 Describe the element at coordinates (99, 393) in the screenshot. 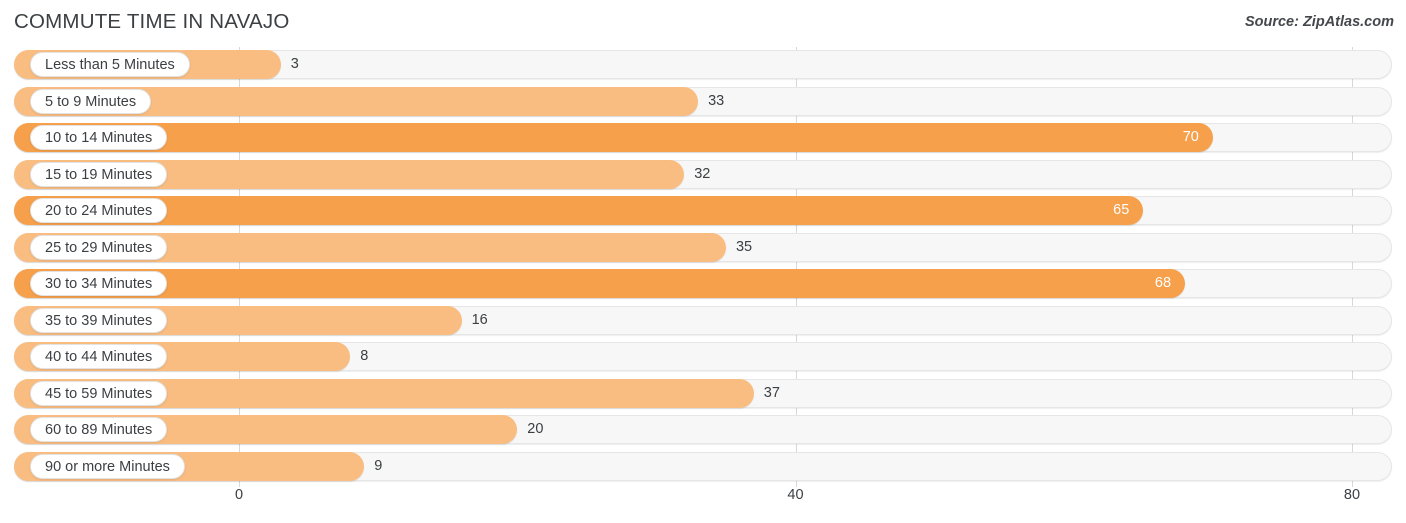

I see `bar-category-label: 45 to 59 Minutes` at that location.